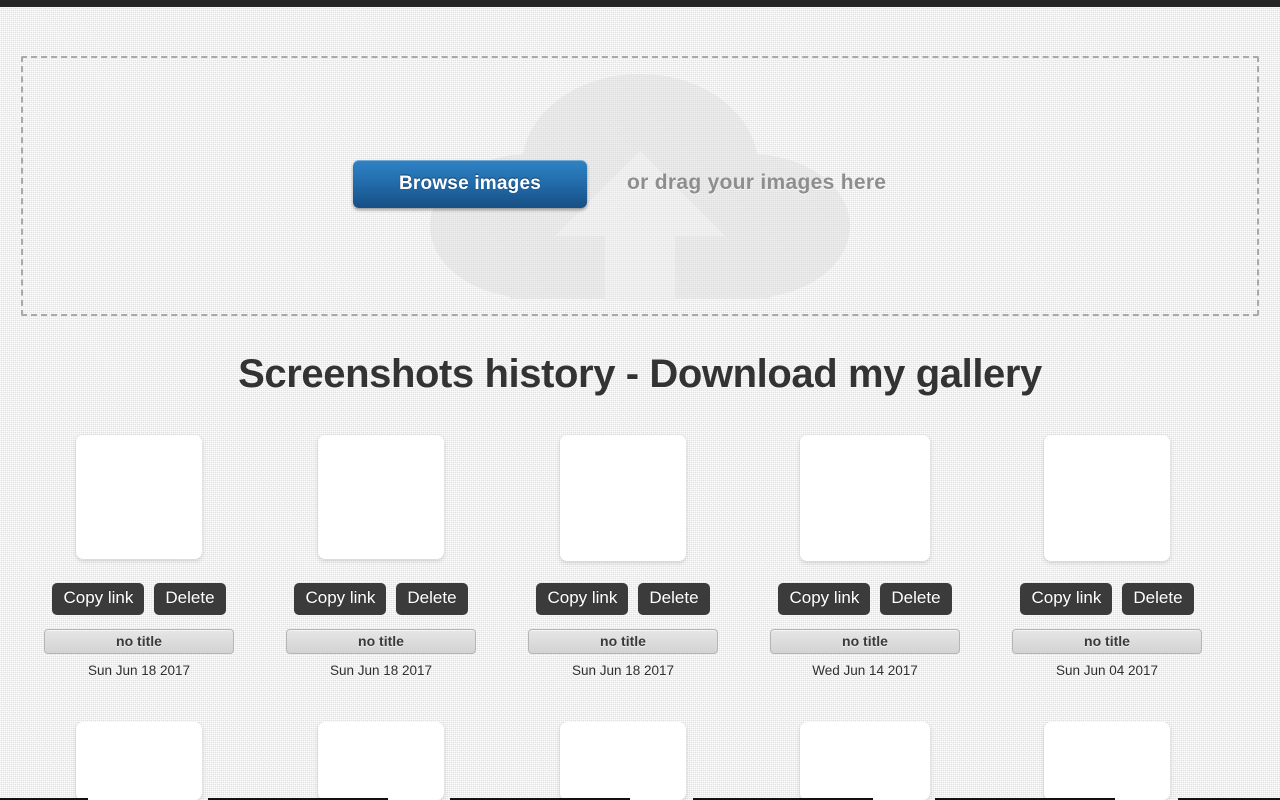  Describe the element at coordinates (757, 182) in the screenshot. I see `drag-hint-text: or drag your images here` at that location.